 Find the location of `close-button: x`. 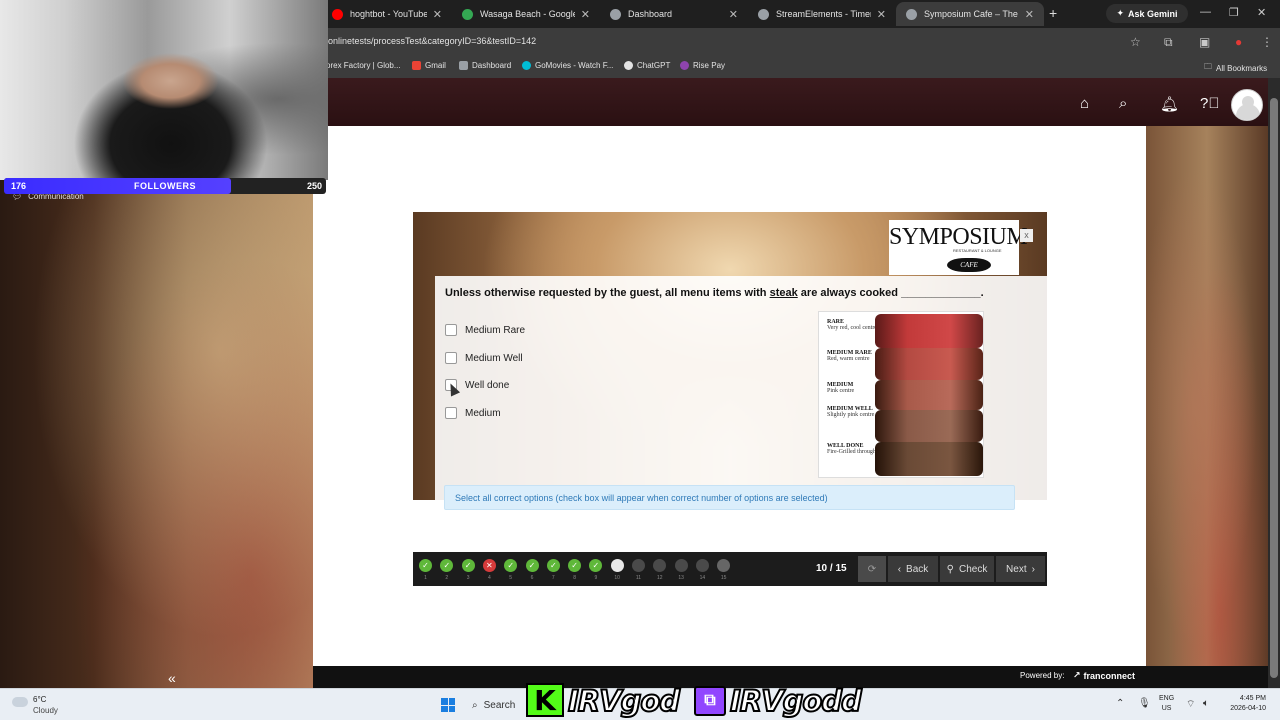

close-button: x is located at coordinates (1026, 235).